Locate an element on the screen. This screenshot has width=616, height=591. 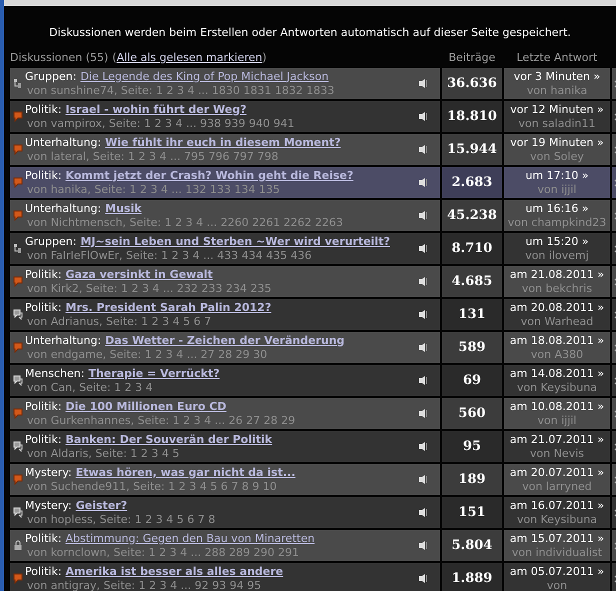
topic-cell: Politik: Banken: Der Souverän der Politik von Aldaris, Seite: 1 2 3 4 5 is located at coordinates (225, 446).